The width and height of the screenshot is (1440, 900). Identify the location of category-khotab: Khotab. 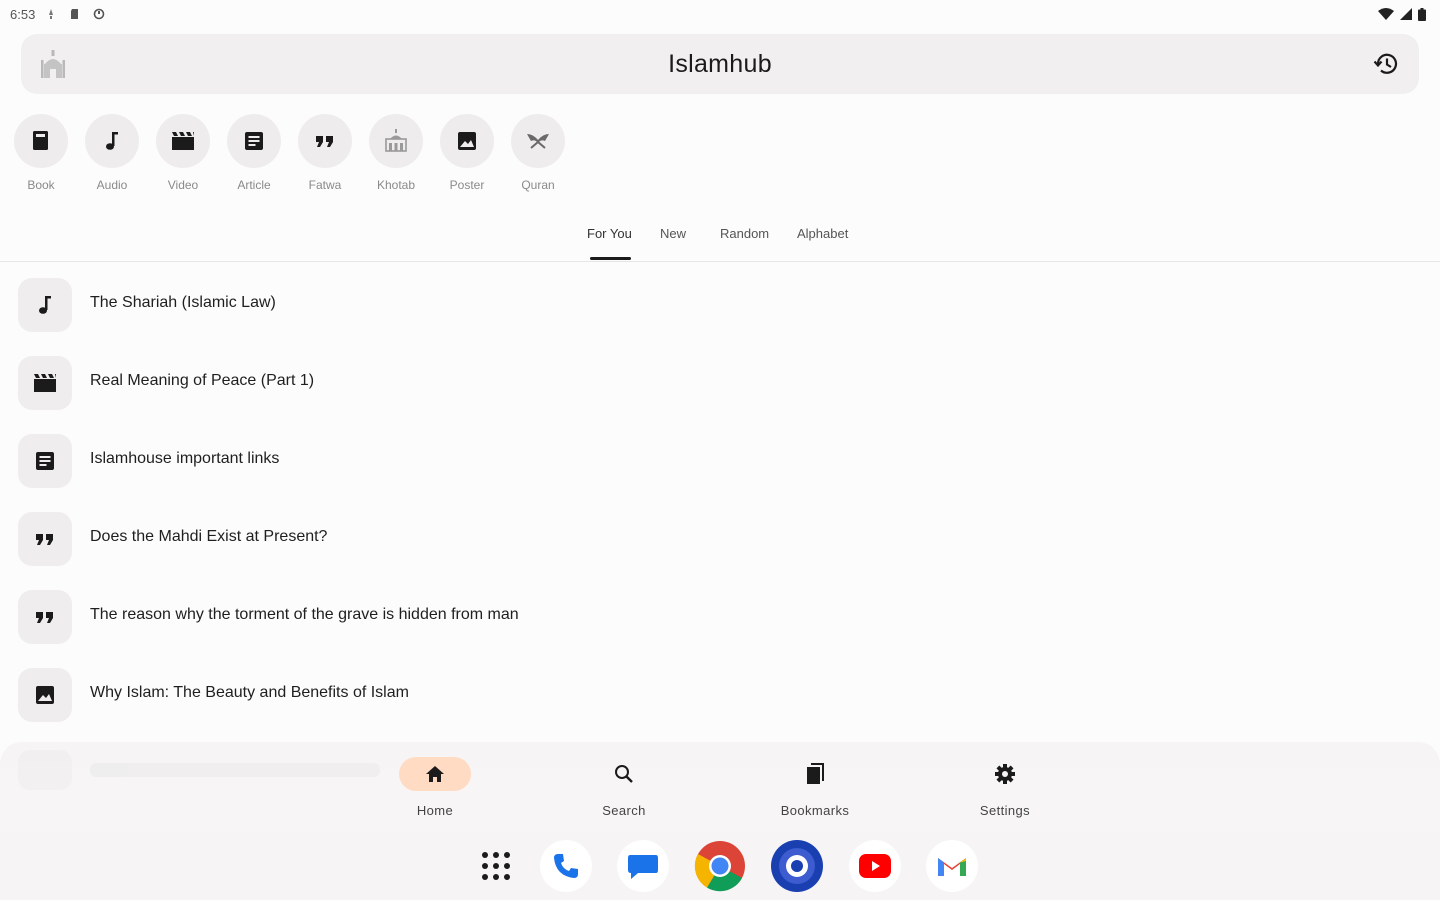
(396, 153).